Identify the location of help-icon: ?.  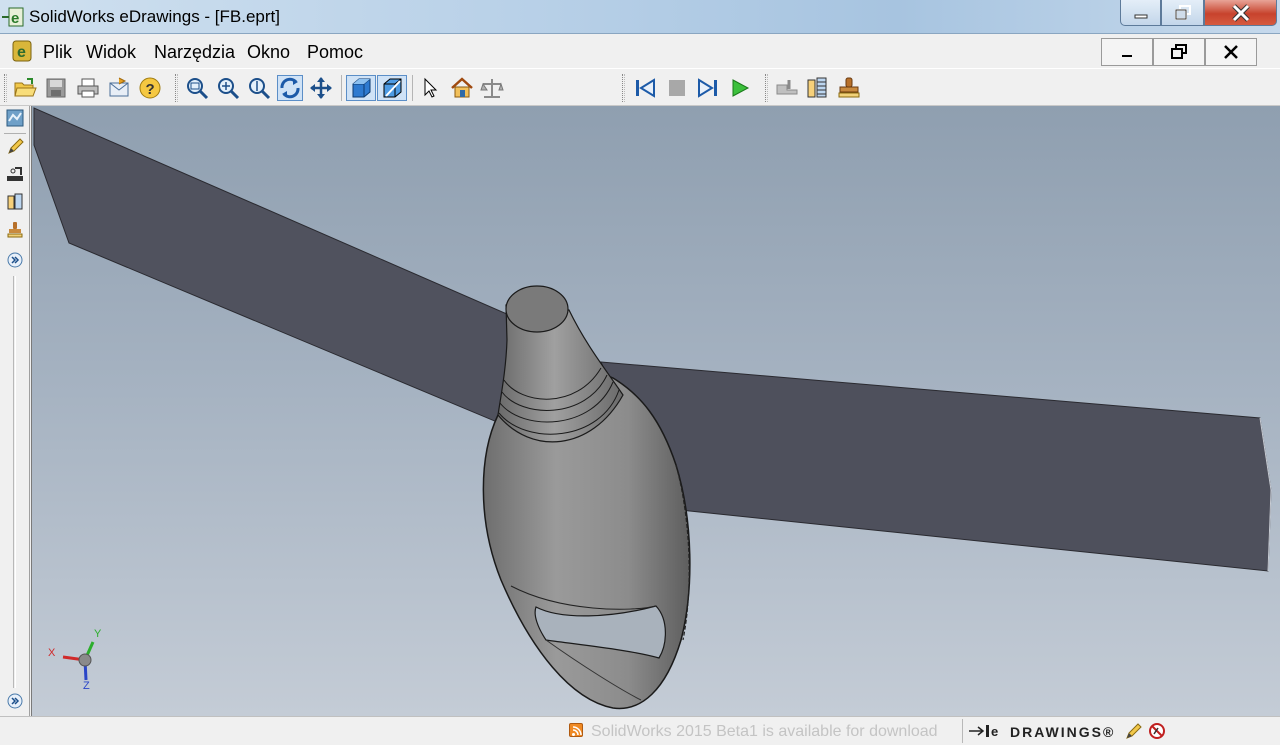
(150, 88).